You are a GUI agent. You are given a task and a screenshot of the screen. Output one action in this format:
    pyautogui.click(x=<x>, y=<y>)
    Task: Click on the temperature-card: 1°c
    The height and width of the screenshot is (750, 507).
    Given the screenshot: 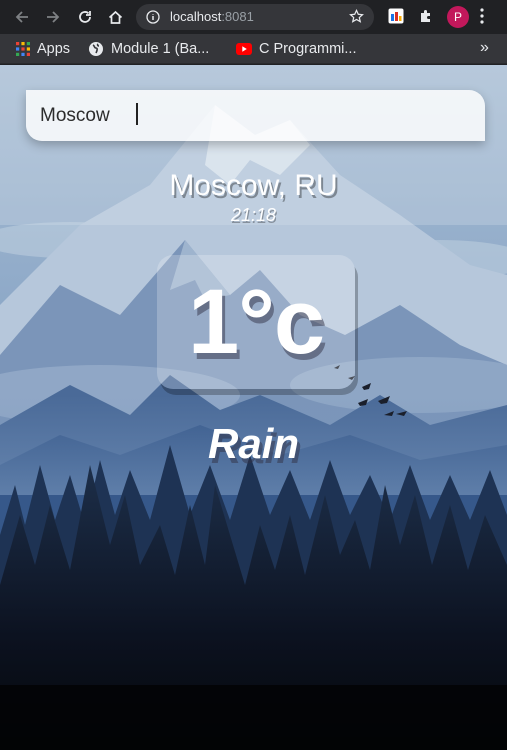 What is the action you would take?
    pyautogui.click(x=256, y=322)
    